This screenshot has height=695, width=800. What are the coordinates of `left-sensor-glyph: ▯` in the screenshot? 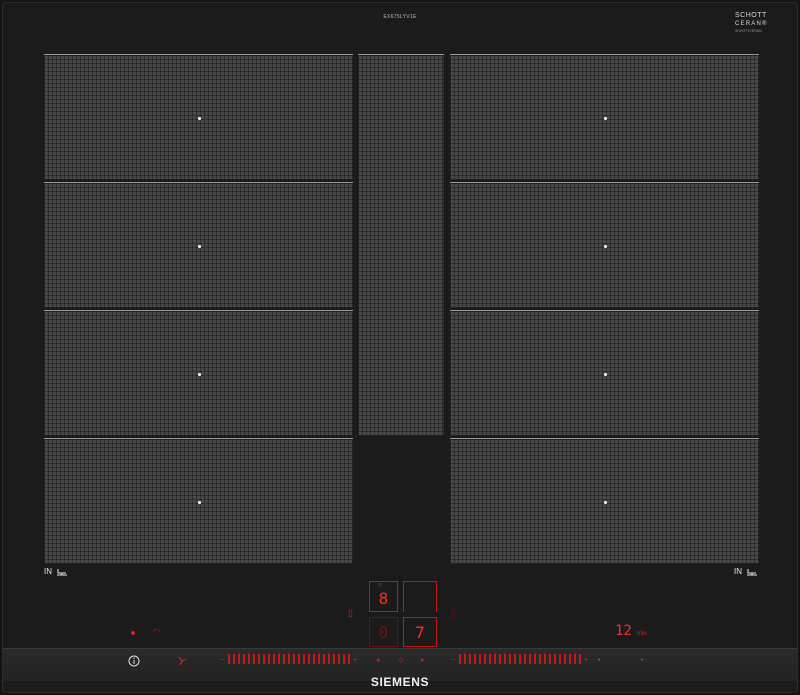 It's located at (350, 613).